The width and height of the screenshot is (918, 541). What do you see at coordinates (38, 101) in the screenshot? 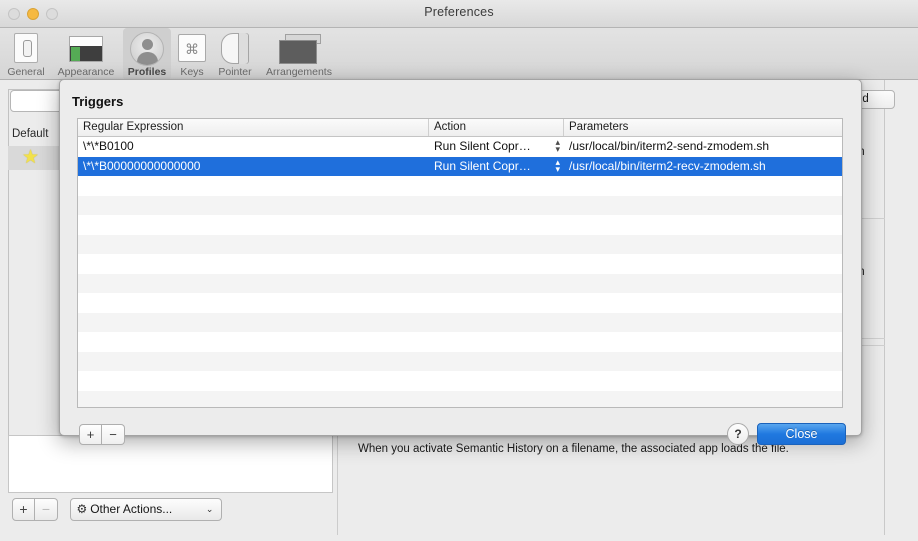
I see `profile-search-input` at bounding box center [38, 101].